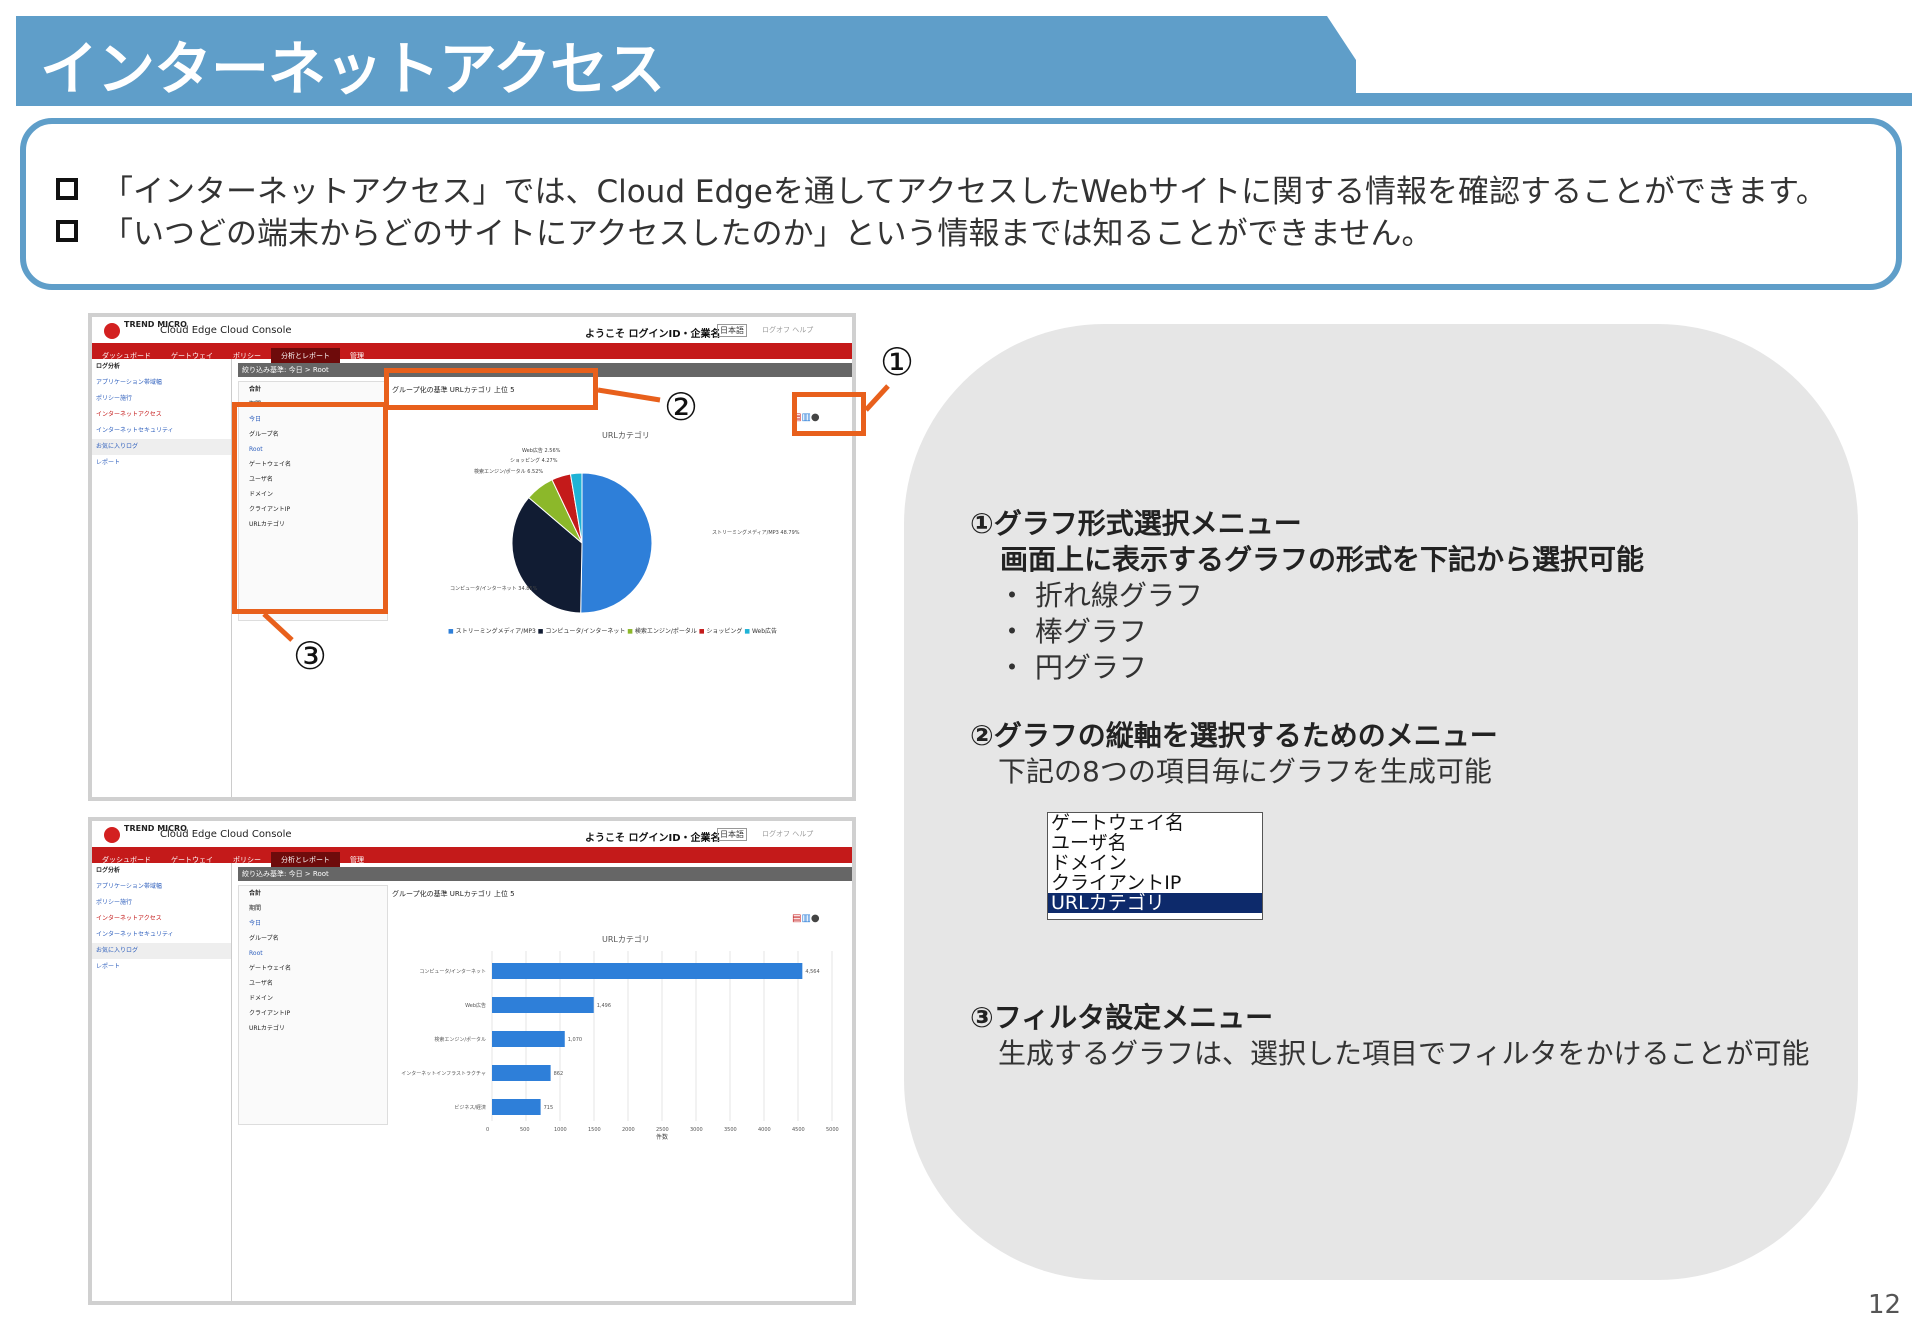 This screenshot has height=1327, width=1920. What do you see at coordinates (764, 1130) in the screenshot?
I see `tick-label: 4000` at bounding box center [764, 1130].